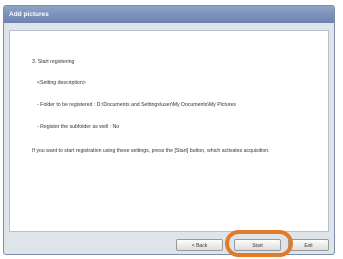  I want to click on subfolder-setting: - Register the subfolder as well : No, so click(78, 127).